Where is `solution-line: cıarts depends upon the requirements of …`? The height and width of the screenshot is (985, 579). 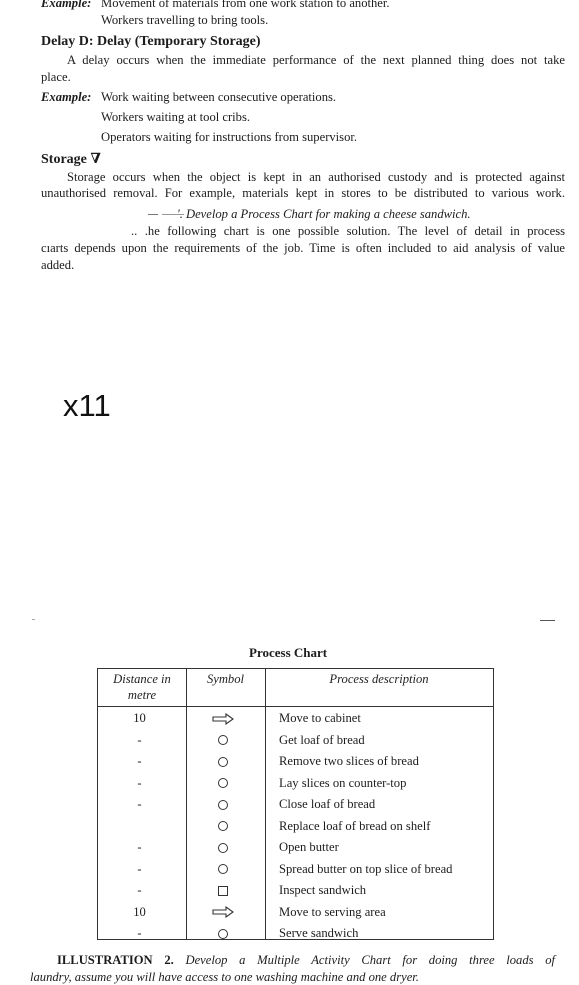 solution-line: cıarts depends upon the requirements of … is located at coordinates (303, 248).